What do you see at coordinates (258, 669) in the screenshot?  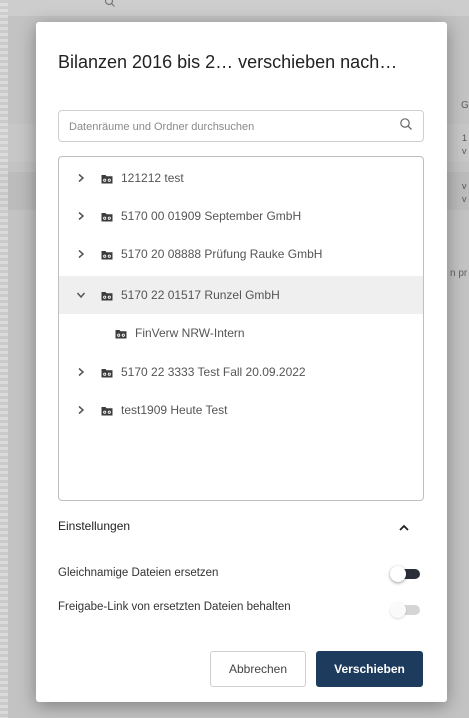 I see `cancel-button: Abbrechen` at bounding box center [258, 669].